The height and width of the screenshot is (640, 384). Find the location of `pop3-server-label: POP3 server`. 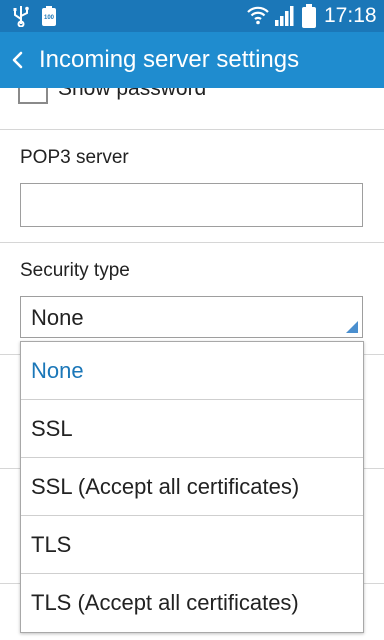

pop3-server-label: POP3 server is located at coordinates (74, 157).